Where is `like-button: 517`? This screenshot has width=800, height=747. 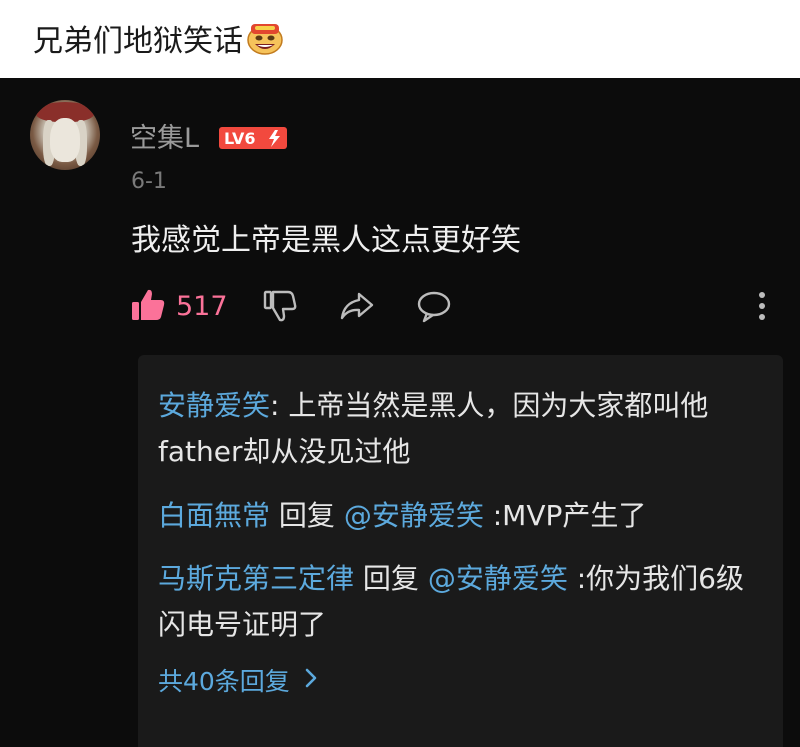 like-button: 517 is located at coordinates (179, 307).